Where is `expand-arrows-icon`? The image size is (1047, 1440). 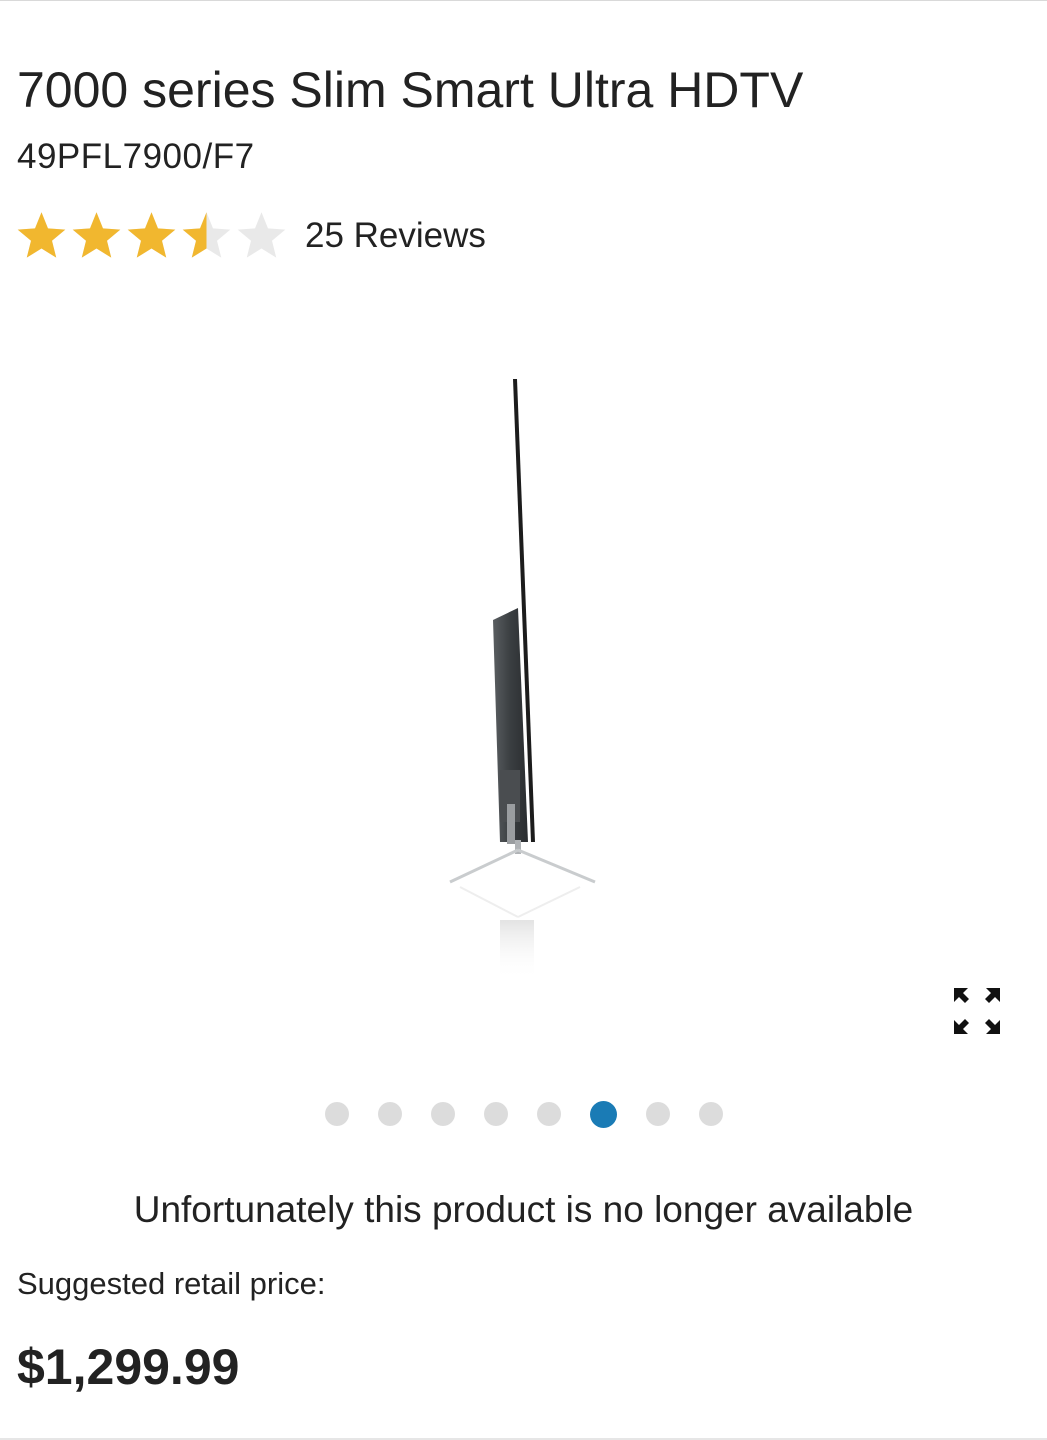
expand-arrows-icon is located at coordinates (977, 1011).